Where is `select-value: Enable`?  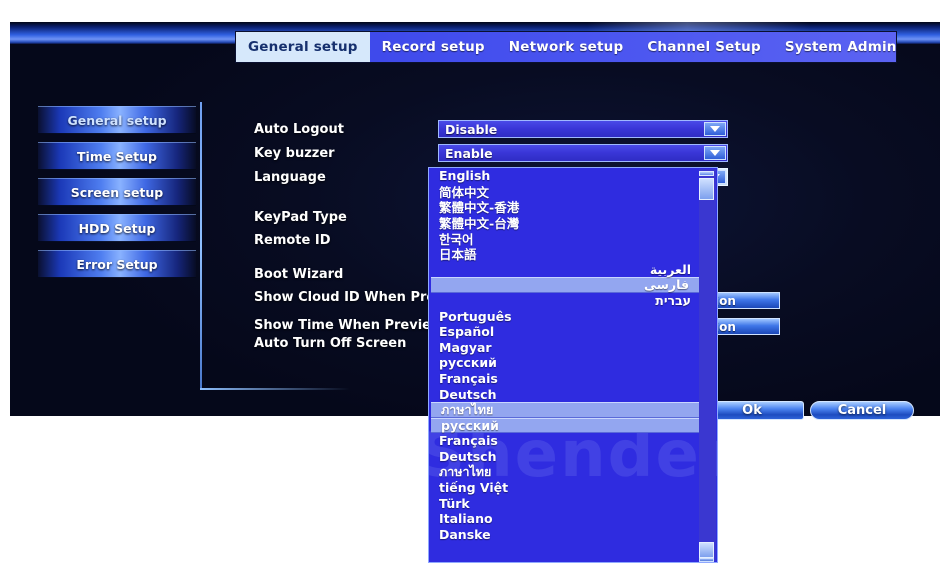 select-value: Enable is located at coordinates (469, 153).